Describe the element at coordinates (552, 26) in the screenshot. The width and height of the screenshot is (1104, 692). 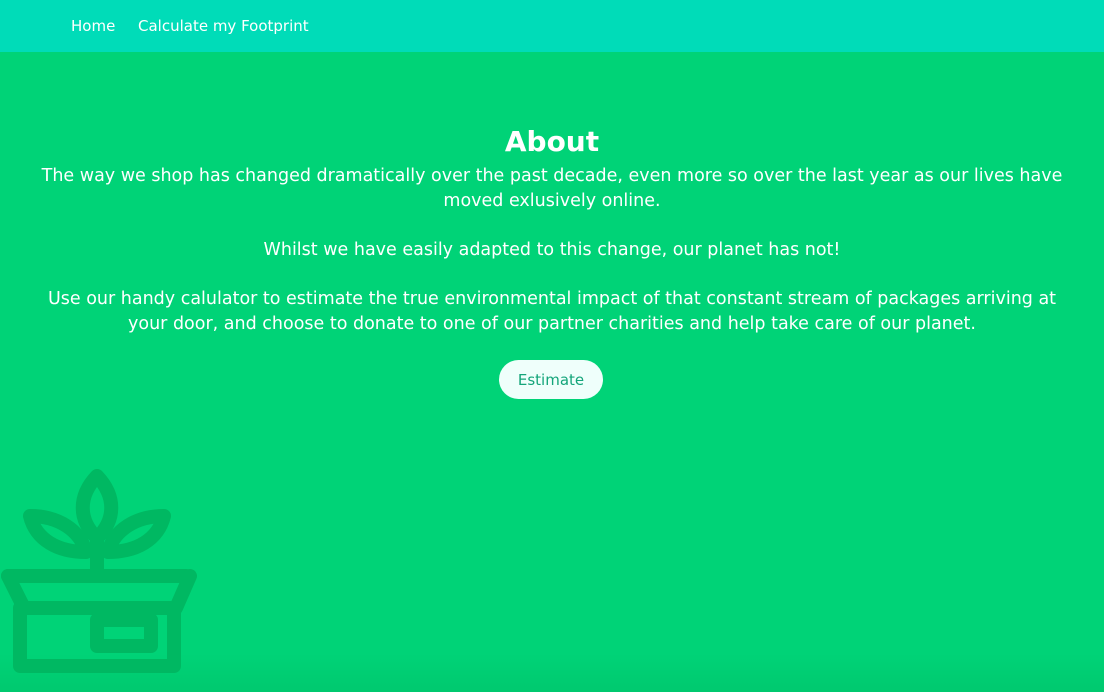
I see `top-nav: Home Calculate my Footprint` at that location.